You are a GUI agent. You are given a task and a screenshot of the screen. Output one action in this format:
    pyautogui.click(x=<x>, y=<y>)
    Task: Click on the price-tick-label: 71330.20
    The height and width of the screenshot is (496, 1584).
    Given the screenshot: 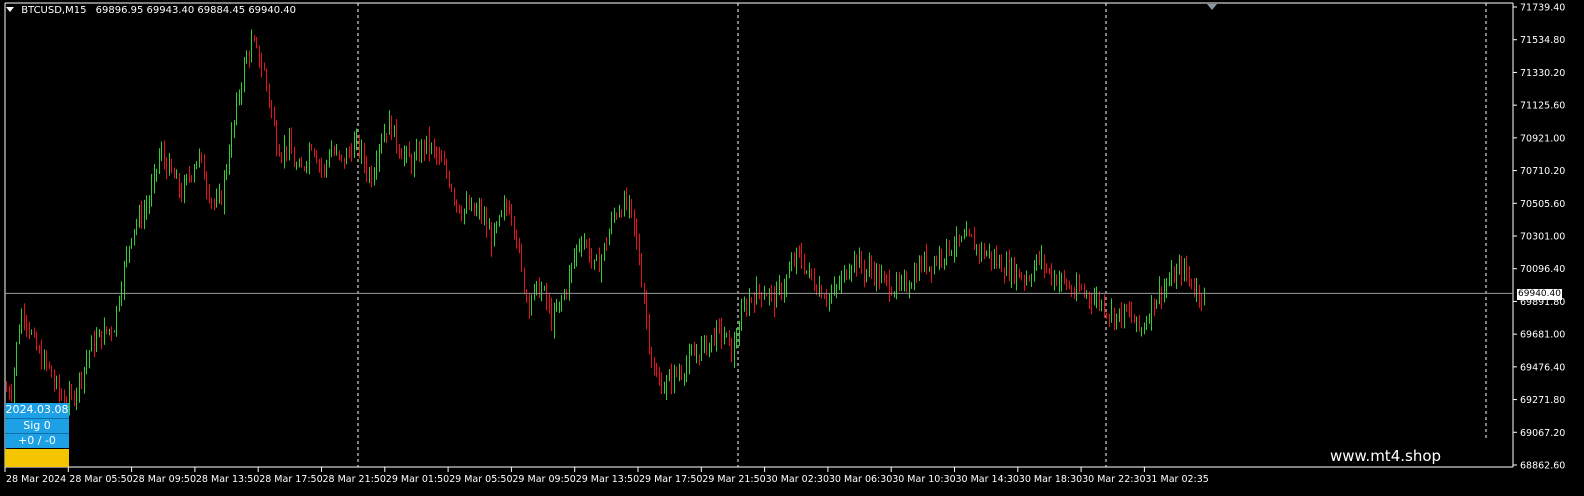 What is the action you would take?
    pyautogui.click(x=1542, y=73)
    